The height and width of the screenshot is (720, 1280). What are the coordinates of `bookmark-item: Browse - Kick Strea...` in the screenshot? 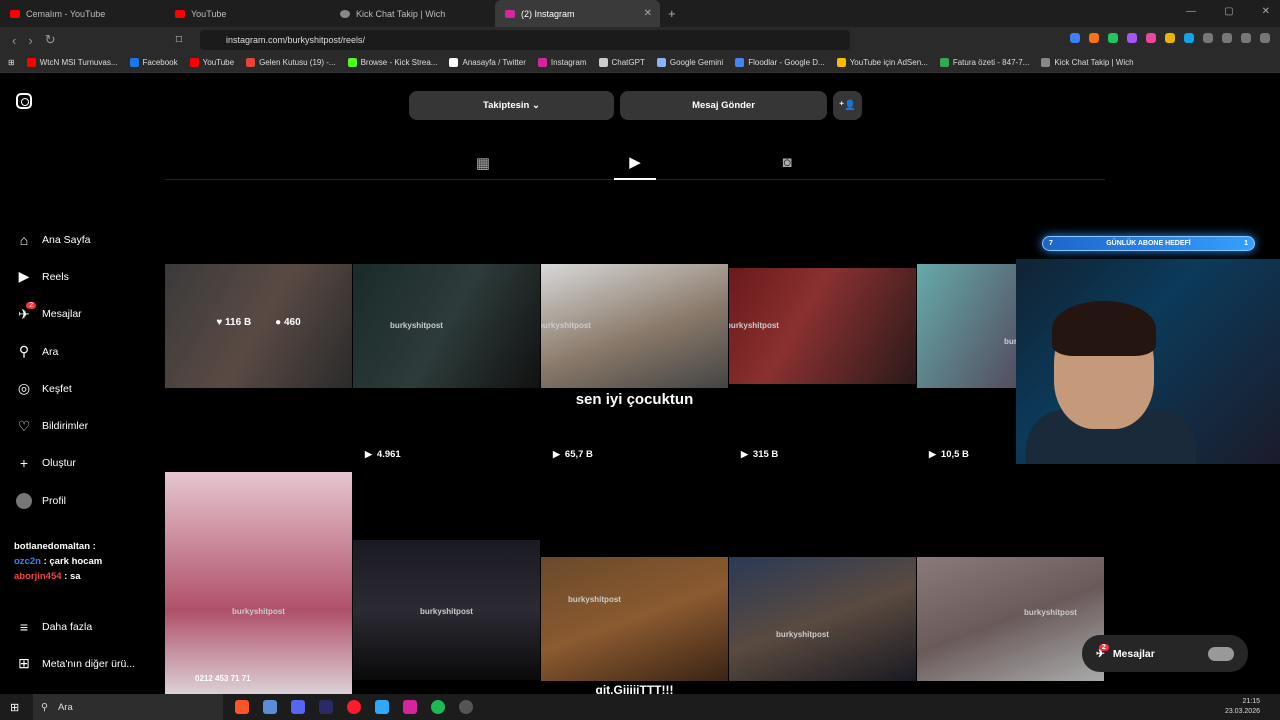 It's located at (392, 62).